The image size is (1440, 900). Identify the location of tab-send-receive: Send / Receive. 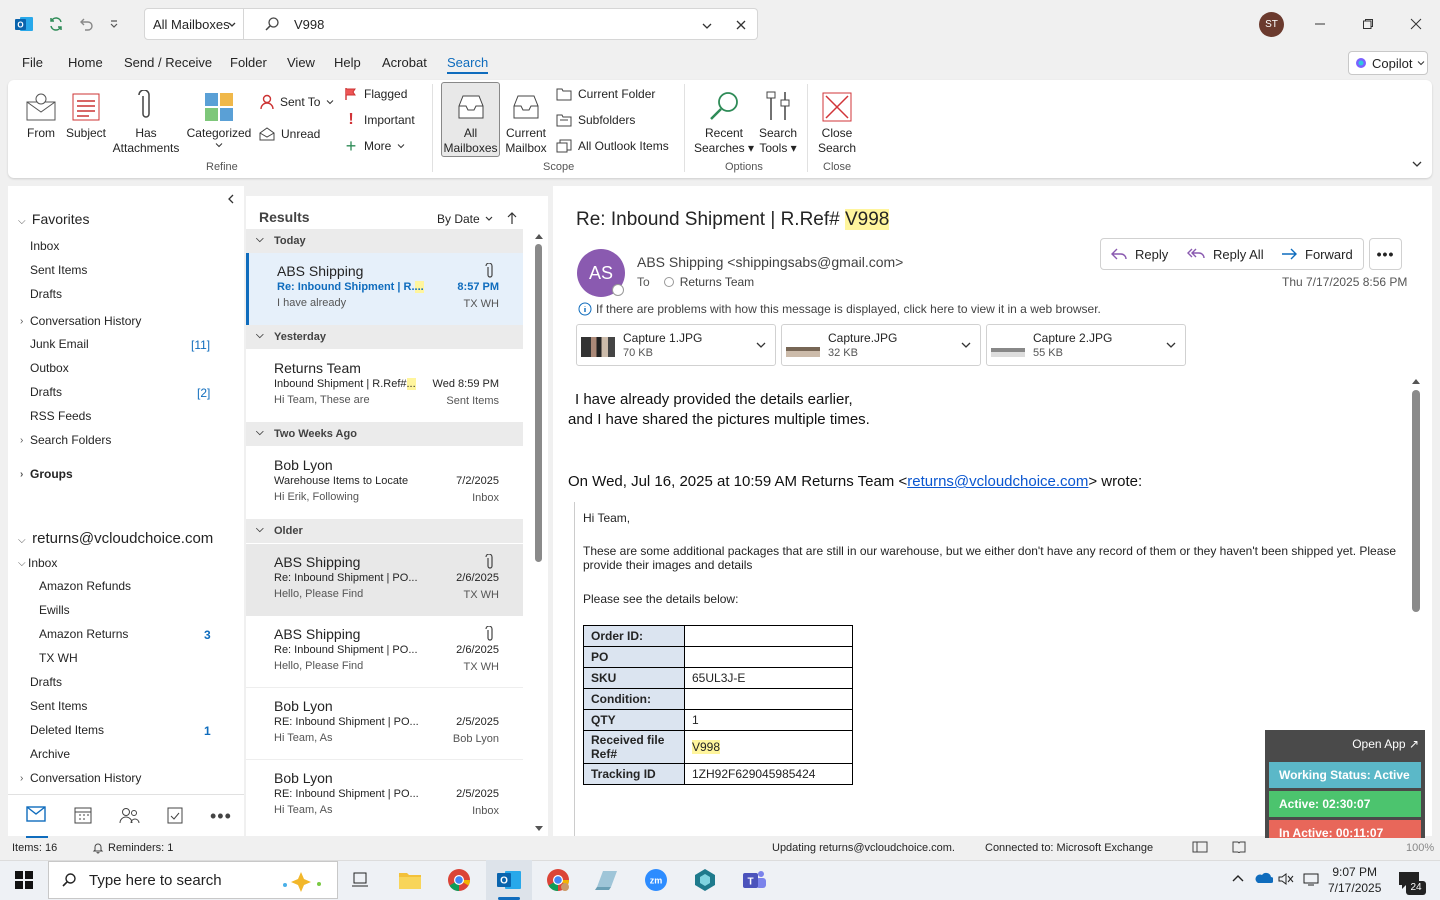
(168, 65).